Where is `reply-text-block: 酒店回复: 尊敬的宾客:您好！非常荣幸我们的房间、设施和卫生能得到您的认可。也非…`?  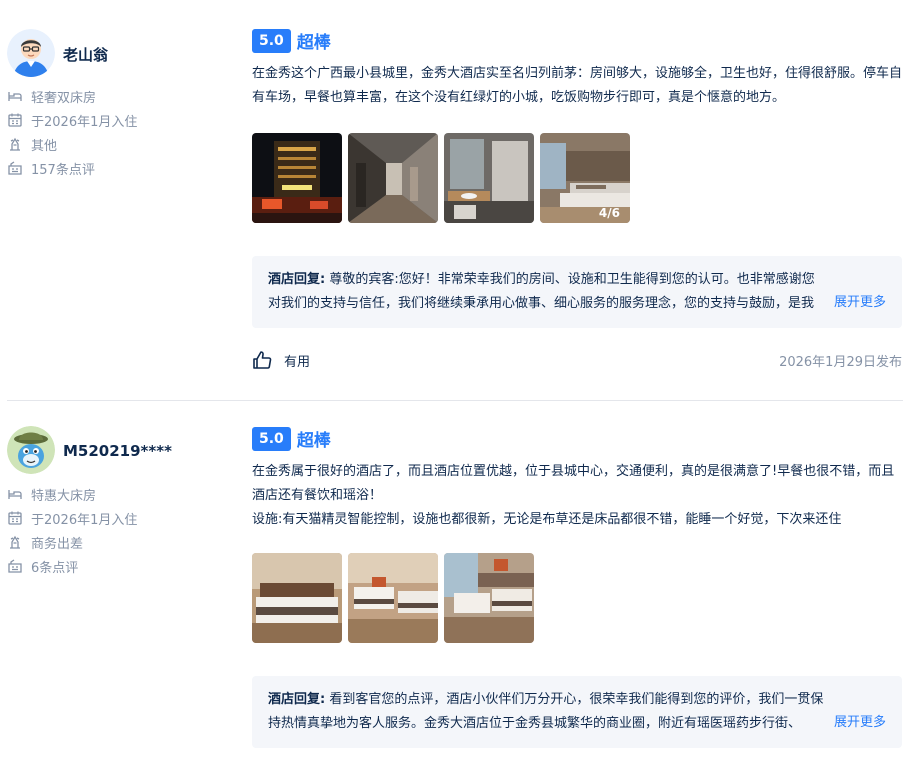
reply-text-block: 酒店回复: 尊敬的宾客:您好！非常荣幸我们的房间、设施和卫生能得到您的认可。也非… is located at coordinates (577, 292).